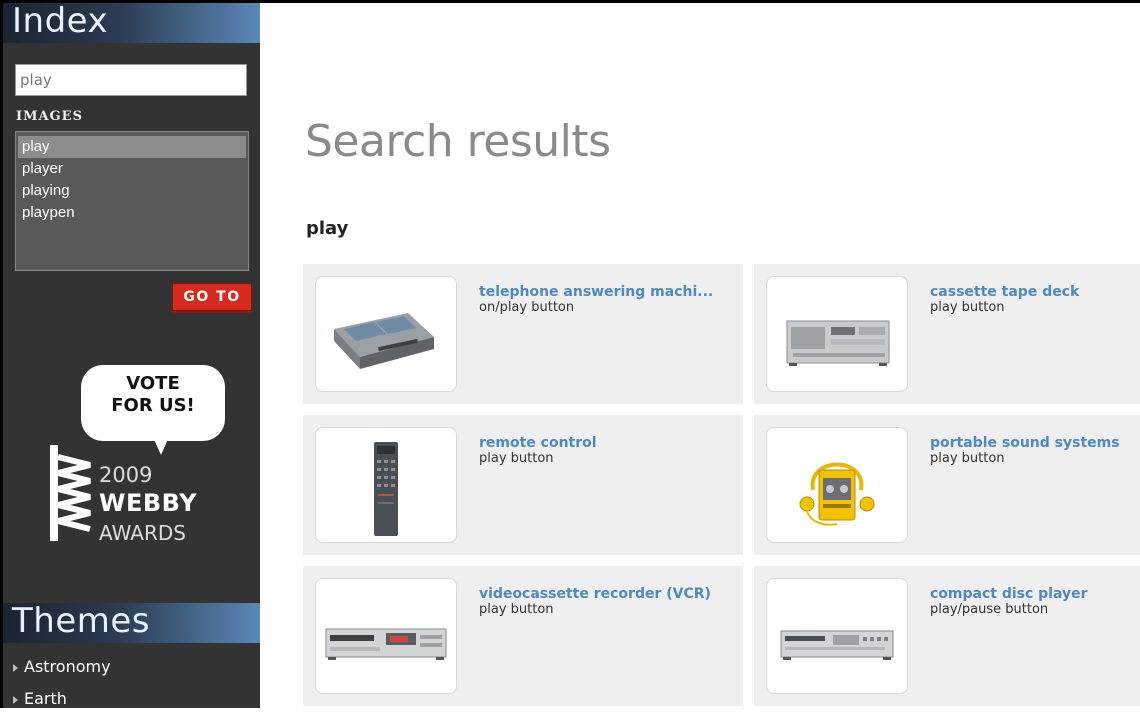 The height and width of the screenshot is (721, 1140). What do you see at coordinates (67, 666) in the screenshot?
I see `theme-label: Astronomy` at bounding box center [67, 666].